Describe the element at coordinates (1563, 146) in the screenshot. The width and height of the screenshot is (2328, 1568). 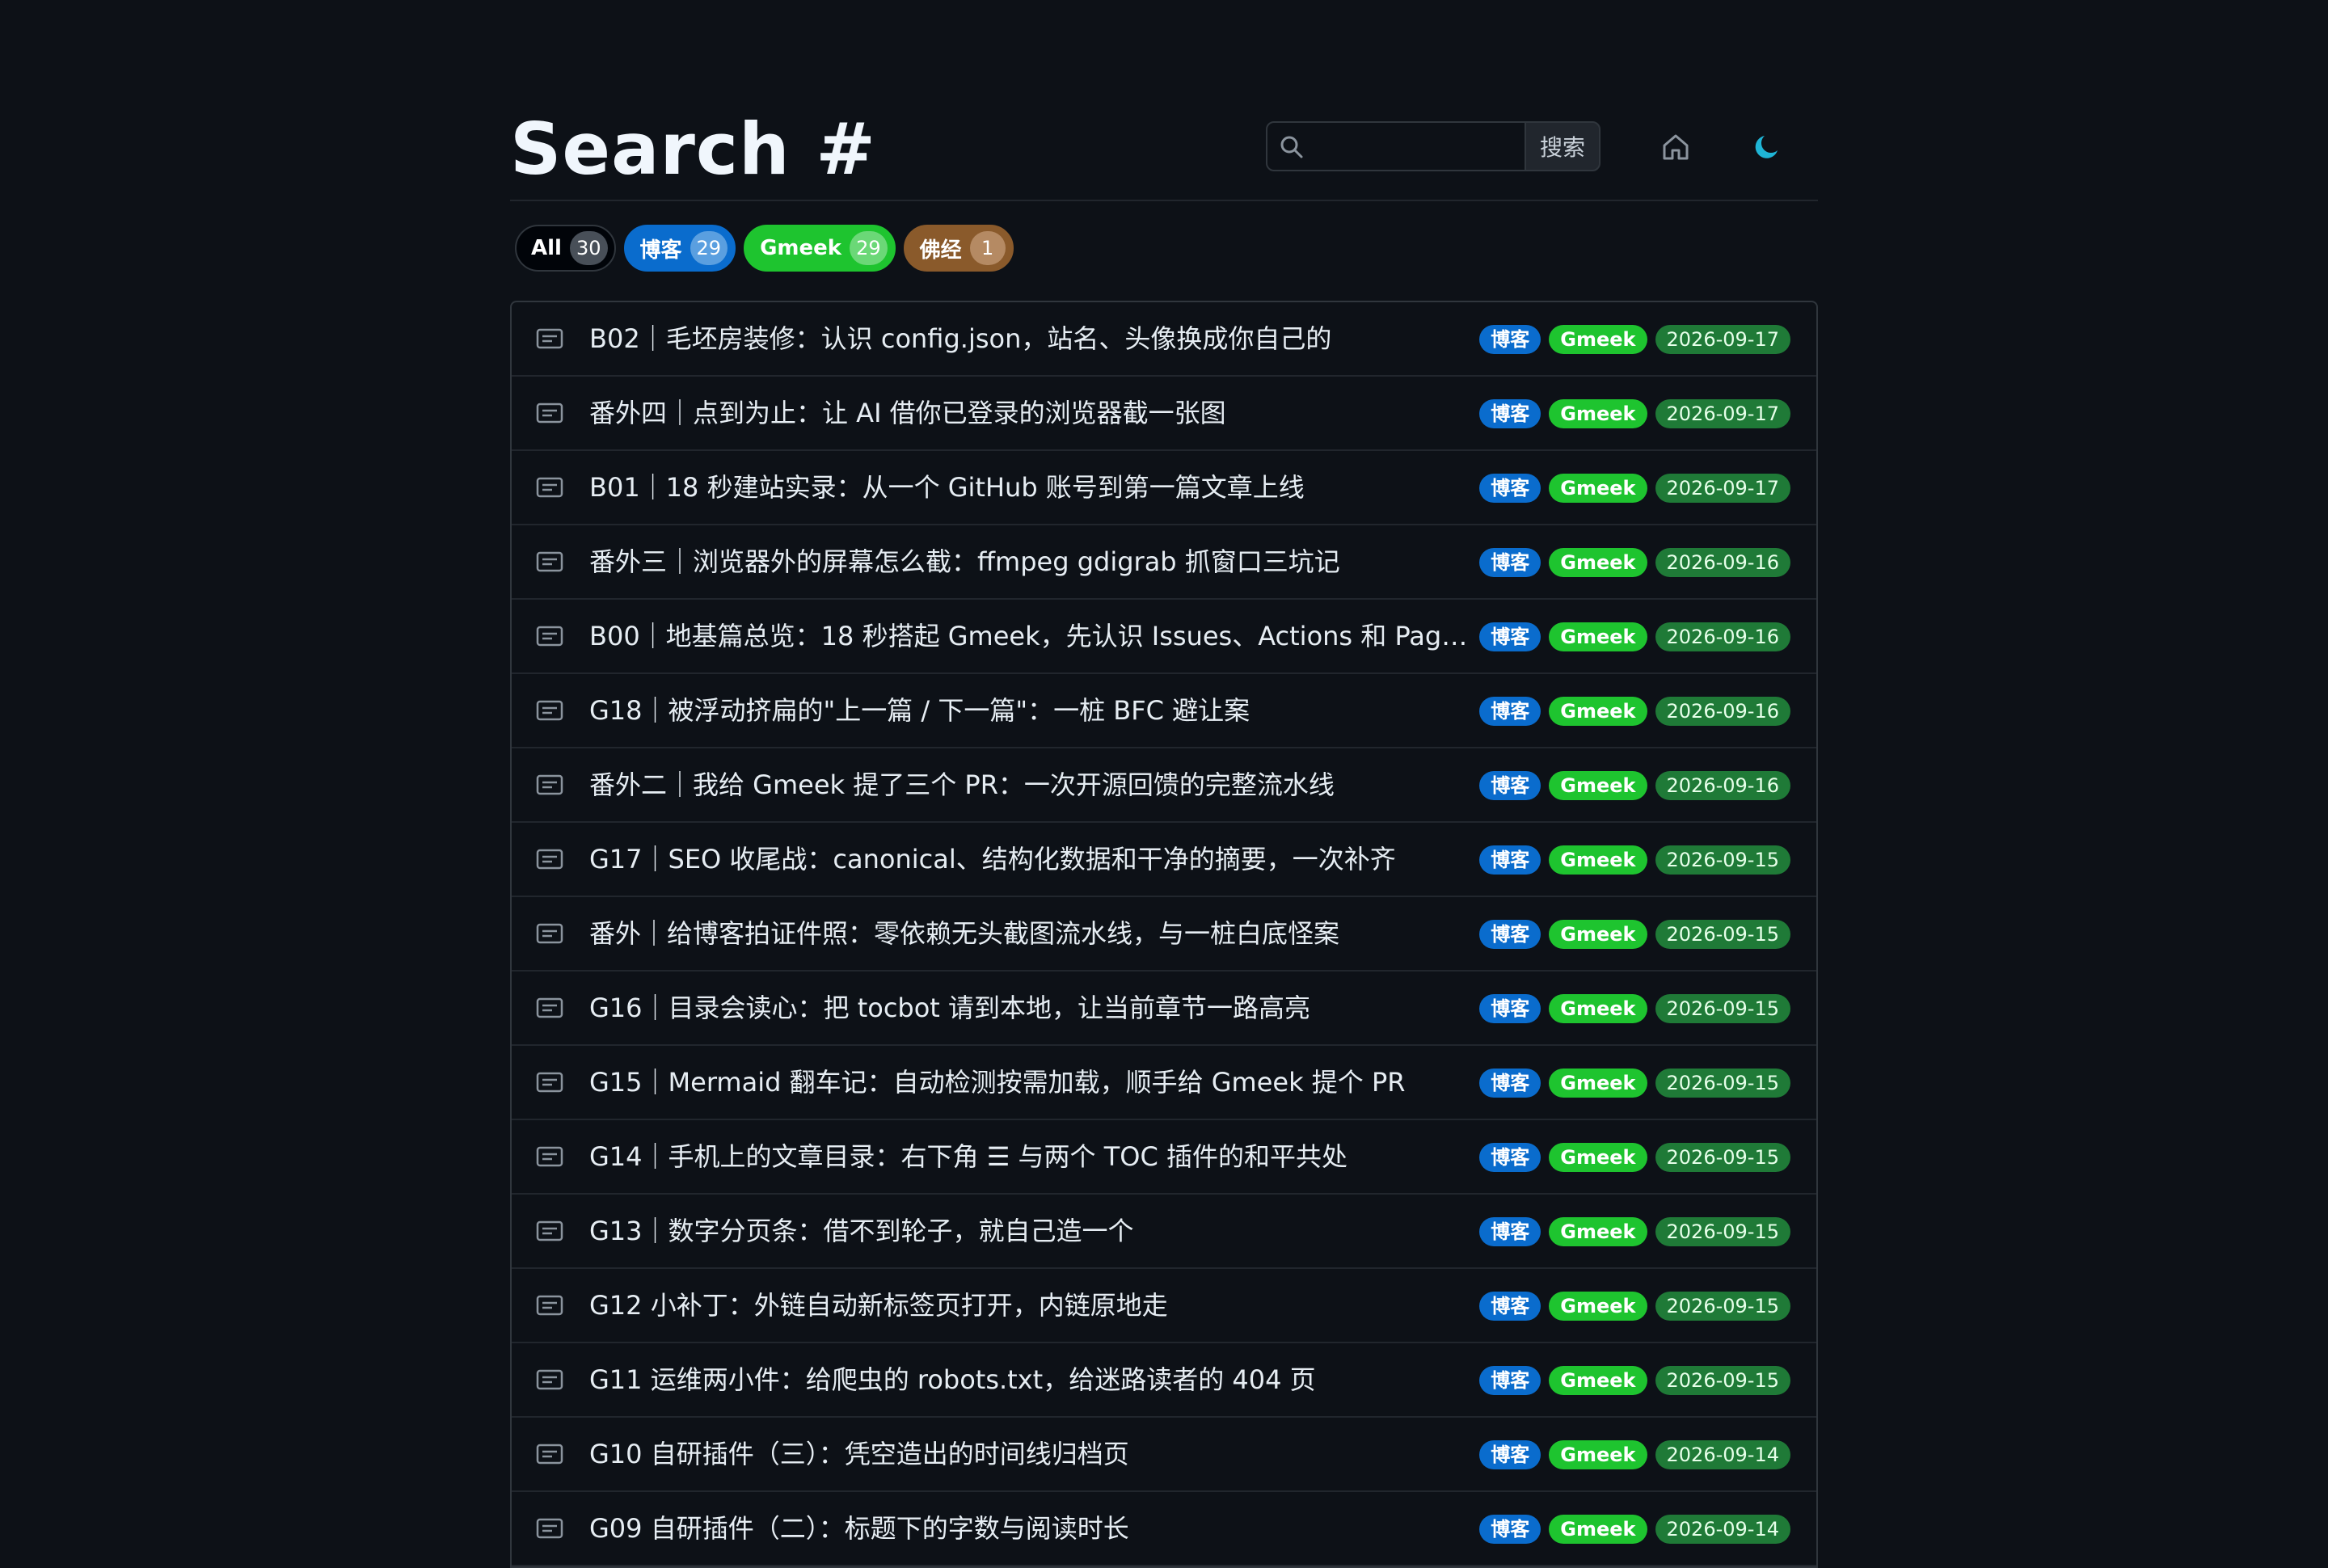
I see `search-button: 搜索` at that location.